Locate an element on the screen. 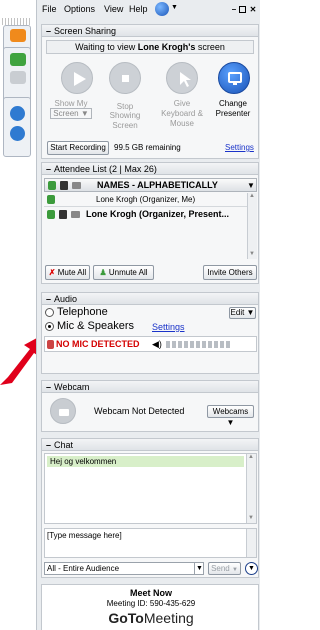 The image size is (320, 630). restore-icon is located at coordinates (242, 9).